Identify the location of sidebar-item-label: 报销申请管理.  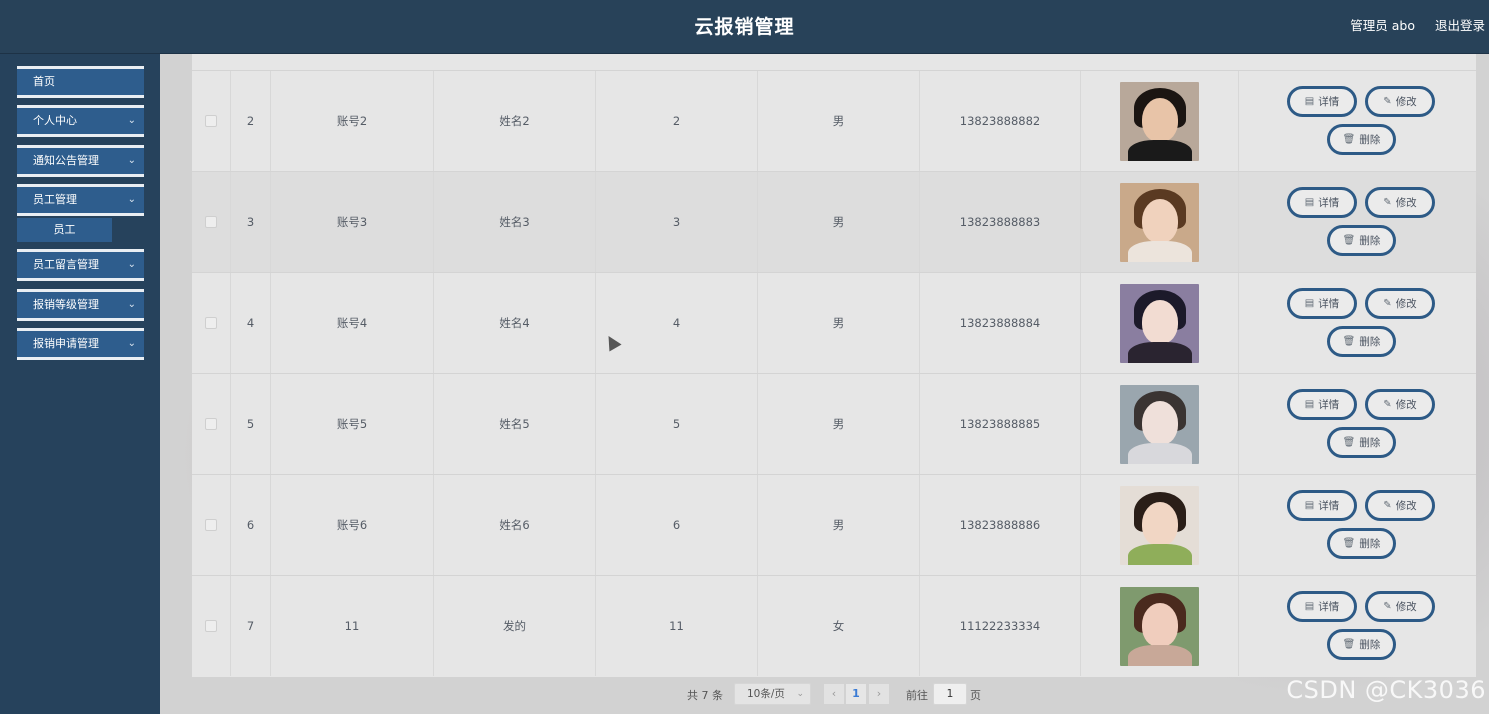
(66, 343).